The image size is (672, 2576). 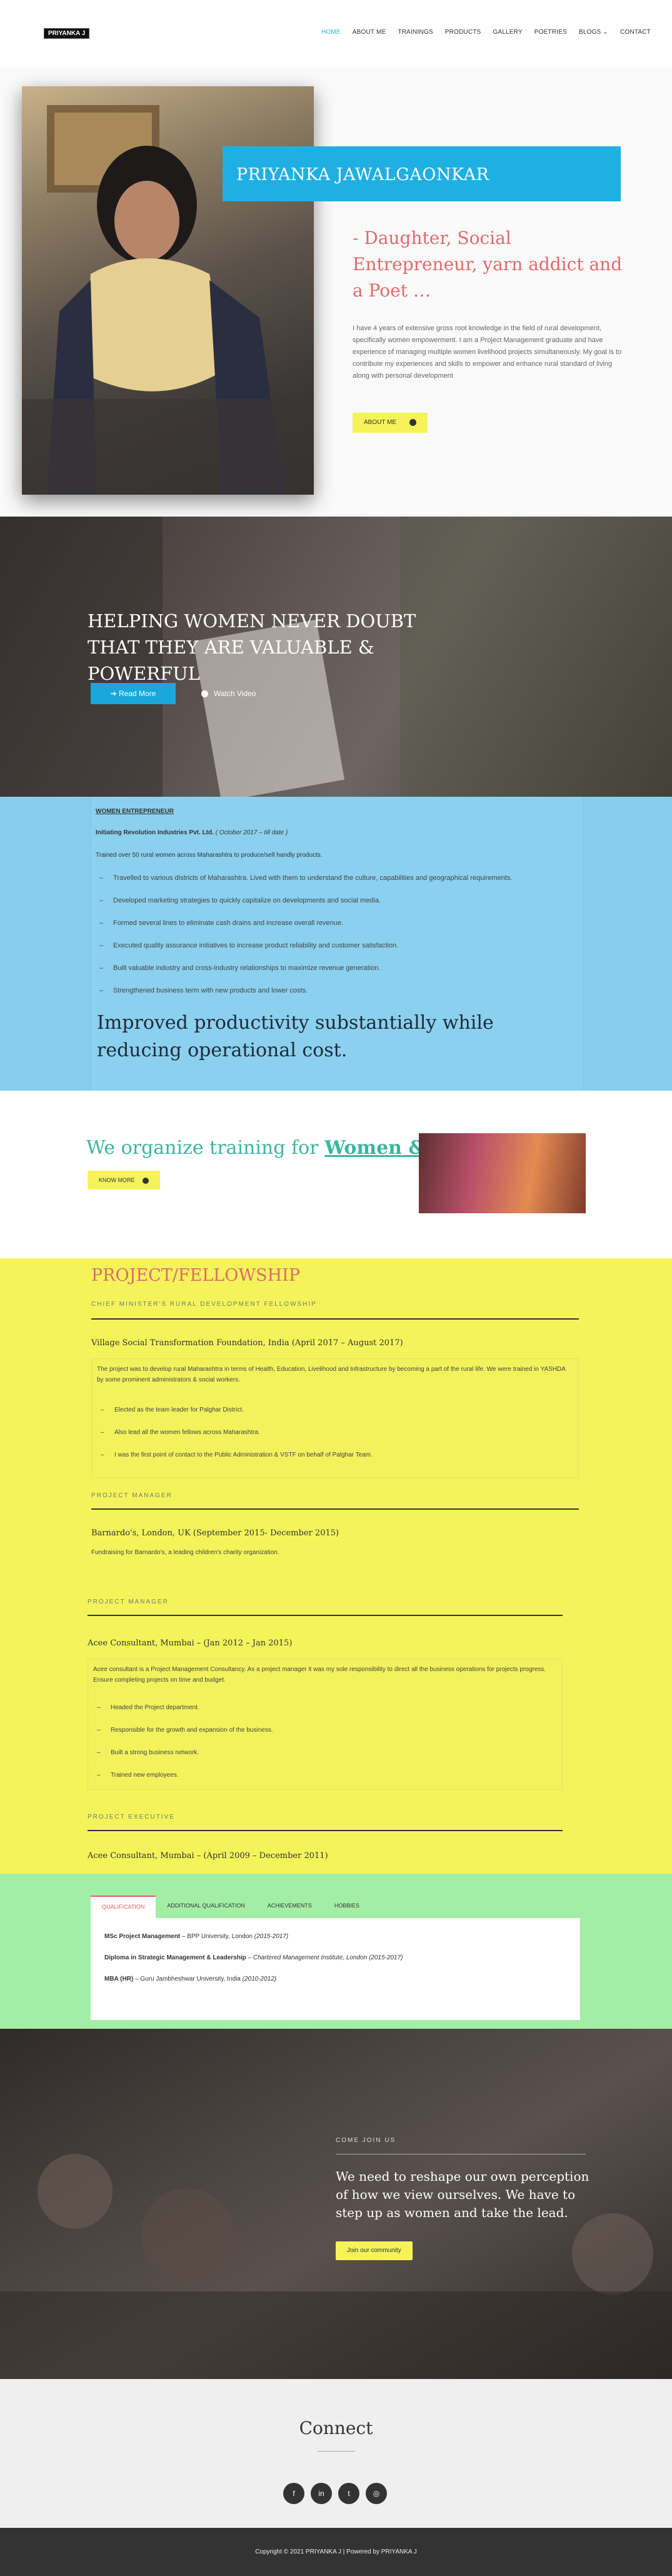 I want to click on nav-trainings: TRAININGS, so click(x=415, y=32).